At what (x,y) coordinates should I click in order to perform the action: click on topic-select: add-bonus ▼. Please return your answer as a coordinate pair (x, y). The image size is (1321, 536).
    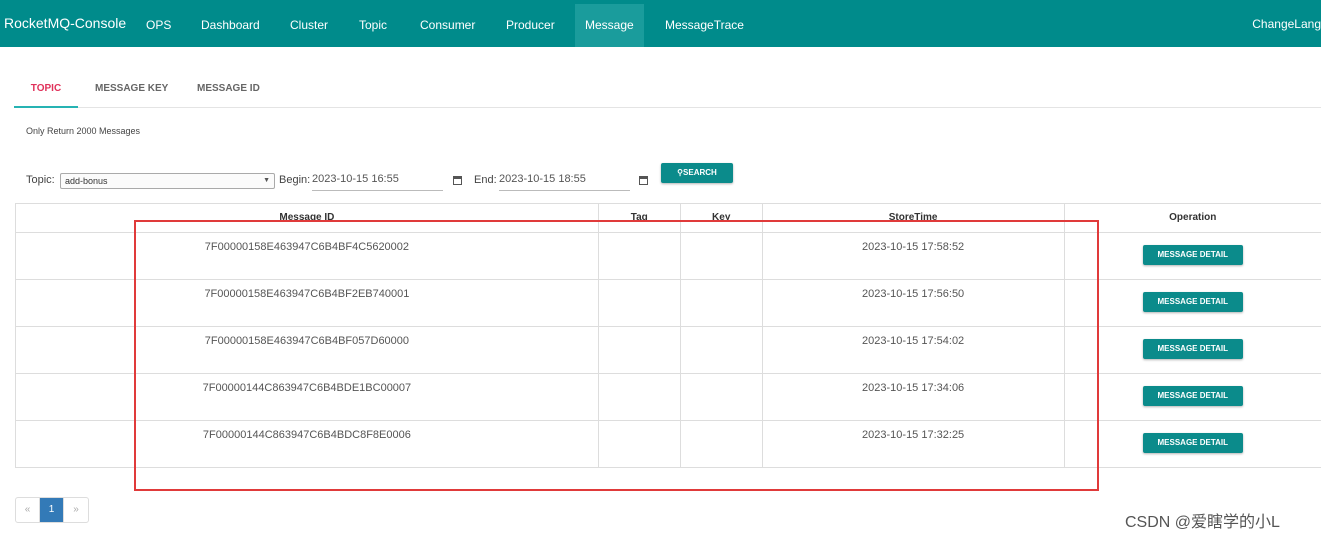
    Looking at the image, I should click on (167, 181).